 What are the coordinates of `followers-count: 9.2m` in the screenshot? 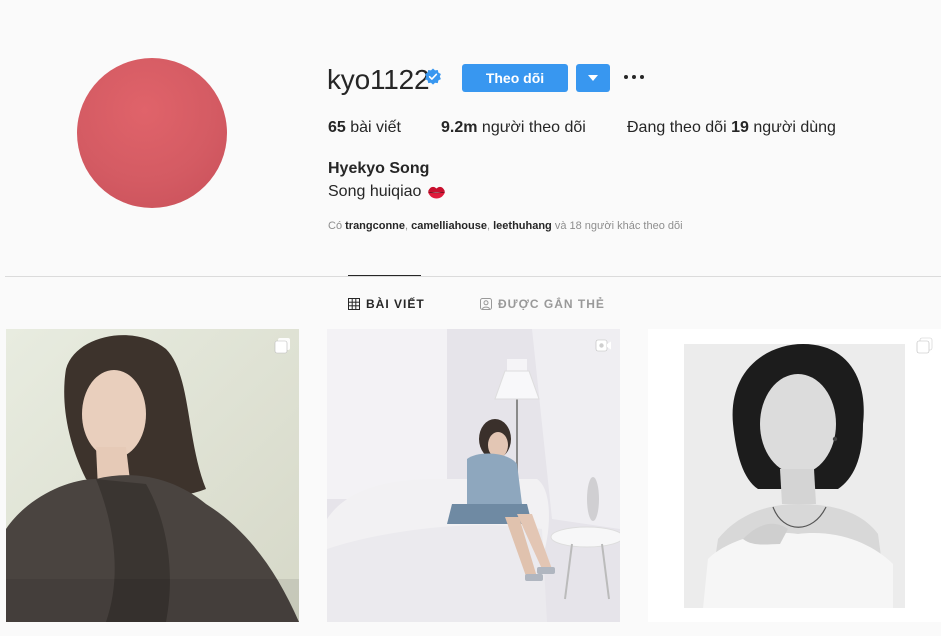 It's located at (459, 127).